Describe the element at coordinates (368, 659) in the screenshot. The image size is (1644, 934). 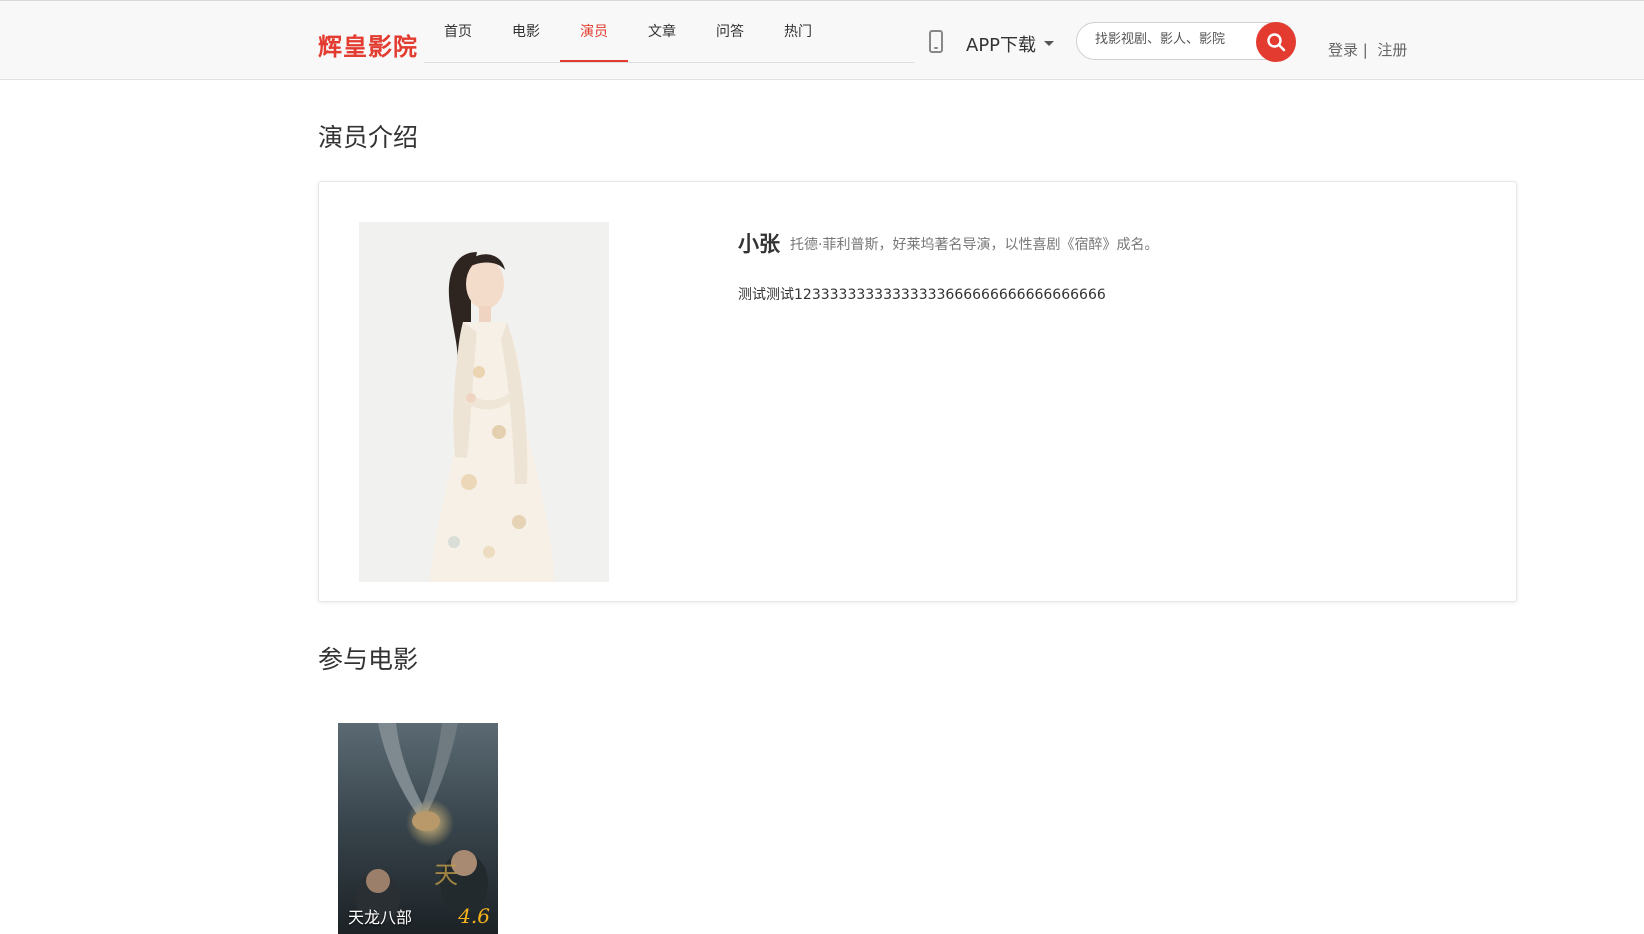
I see `movies-section-title: 参与电影` at that location.